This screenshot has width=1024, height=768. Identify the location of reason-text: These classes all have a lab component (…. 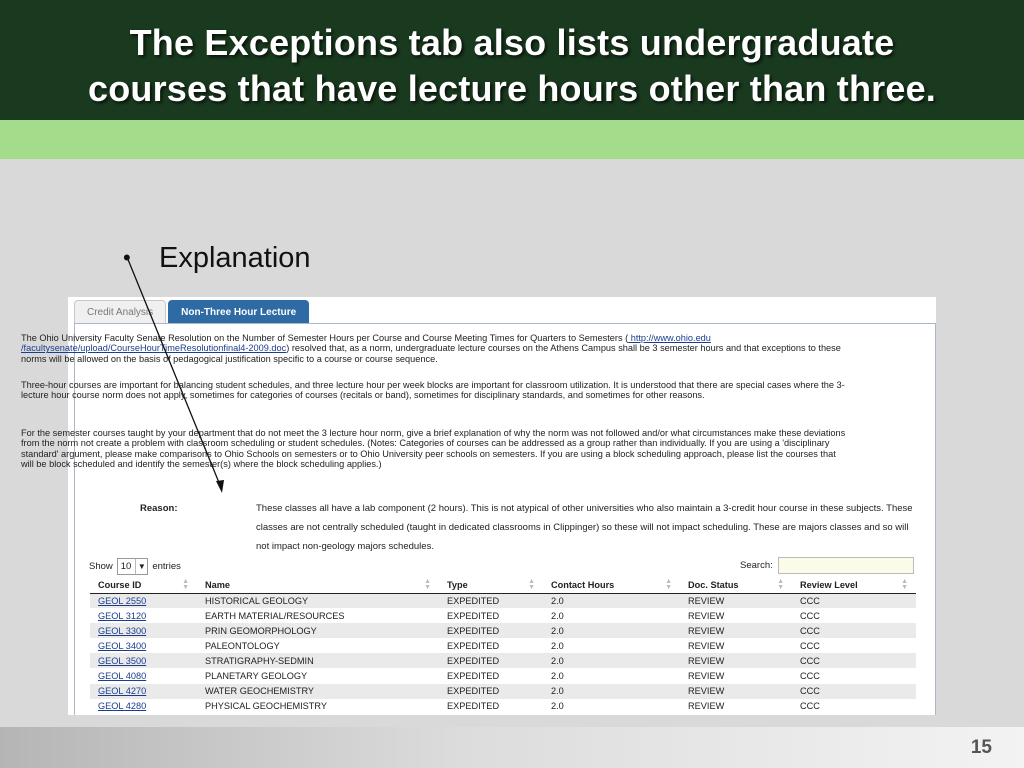
(584, 527).